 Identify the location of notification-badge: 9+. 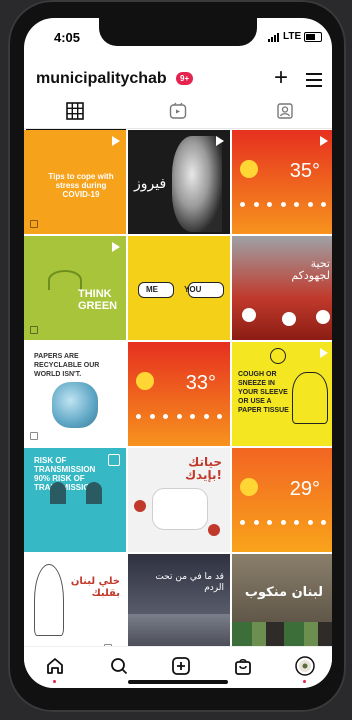
(185, 78).